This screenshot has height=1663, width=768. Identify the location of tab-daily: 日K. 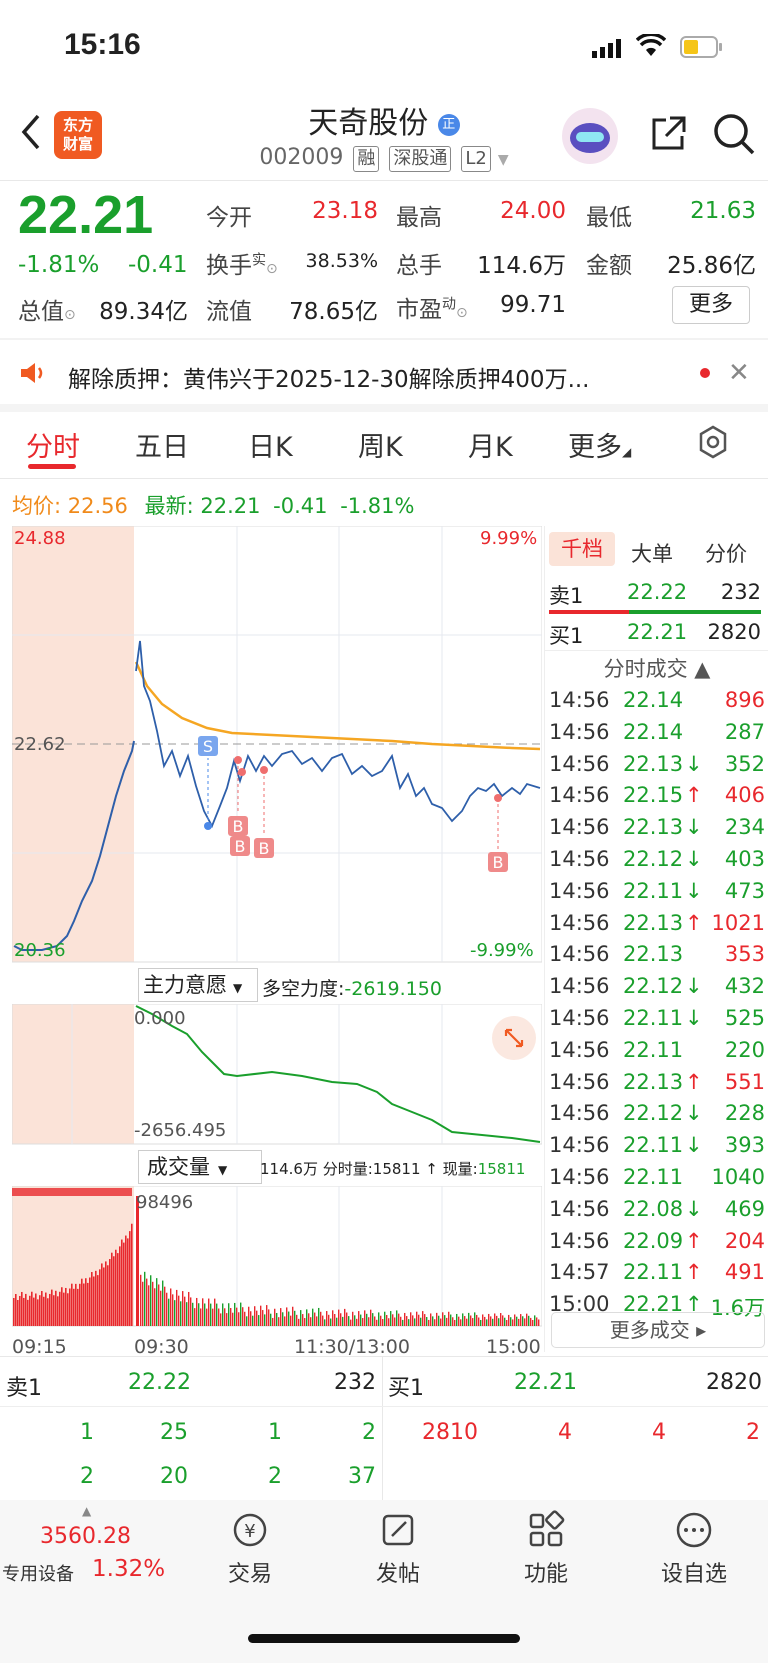
(270, 444).